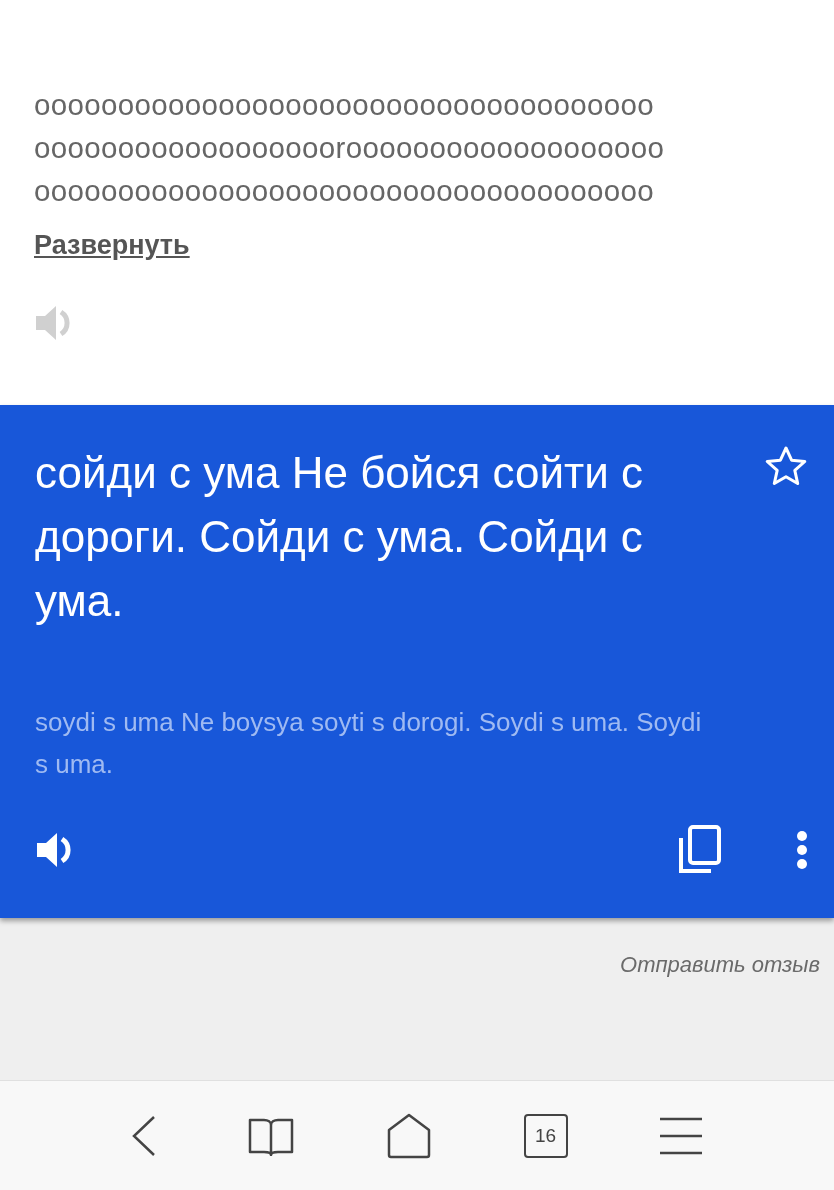 The width and height of the screenshot is (834, 1190). I want to click on transliteration-text: soydi s uma Ne boysya soyti s dorogi. Soydi s uma. Soydi s uma., so click(369, 743).